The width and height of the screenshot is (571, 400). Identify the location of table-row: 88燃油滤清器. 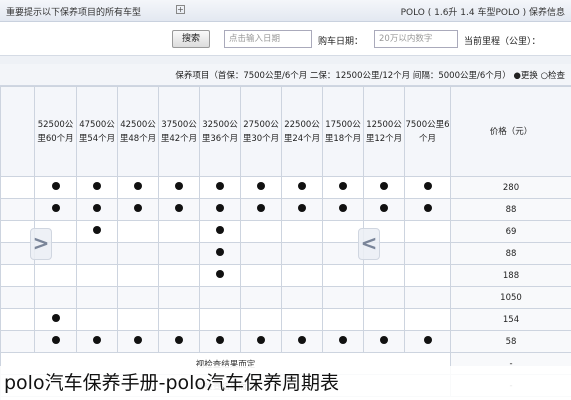
(285, 253).